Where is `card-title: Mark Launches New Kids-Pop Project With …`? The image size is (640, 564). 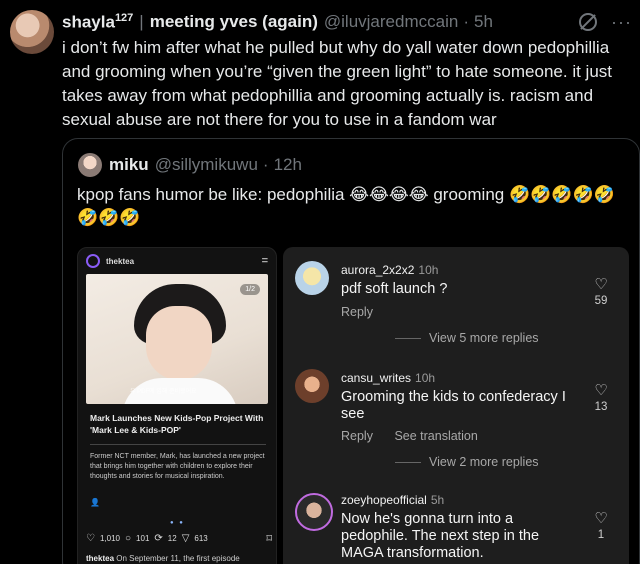 card-title: Mark Launches New Kids-Pop Project With … is located at coordinates (177, 424).